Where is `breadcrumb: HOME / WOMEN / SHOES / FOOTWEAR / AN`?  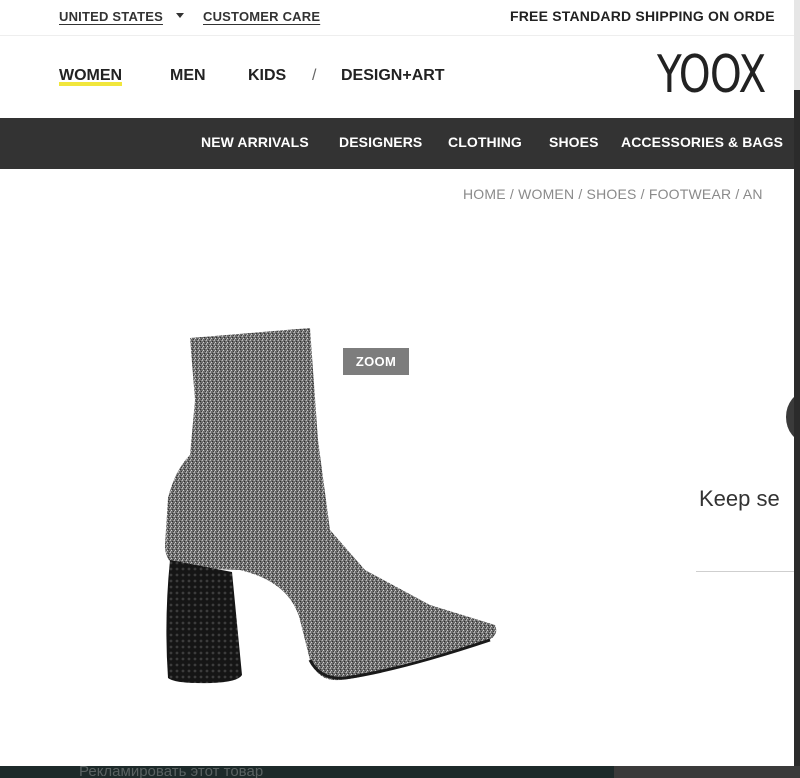
breadcrumb: HOME / WOMEN / SHOES / FOOTWEAR / AN is located at coordinates (613, 194).